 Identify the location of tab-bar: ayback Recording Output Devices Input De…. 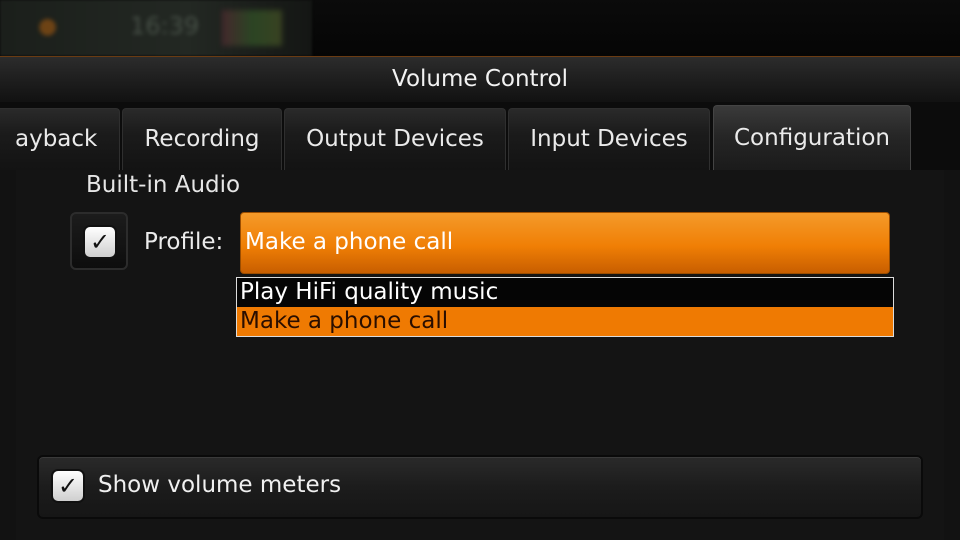
(480, 137).